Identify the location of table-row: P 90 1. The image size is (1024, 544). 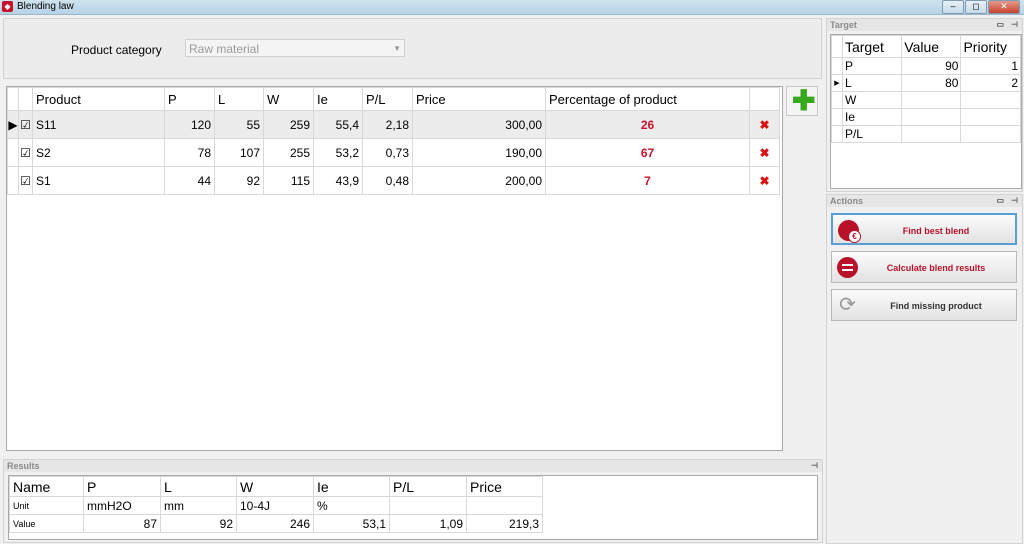
(926, 66).